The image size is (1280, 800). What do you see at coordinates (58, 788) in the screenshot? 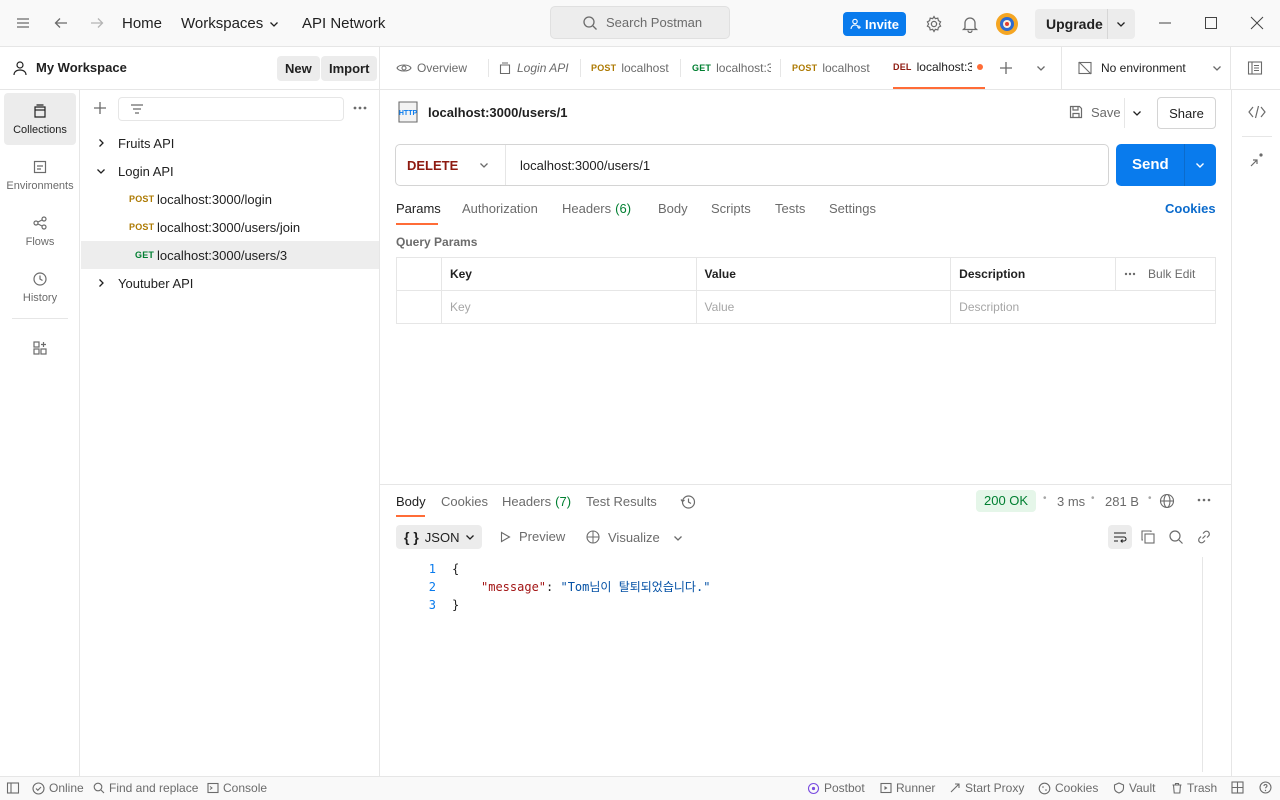
I see `online-status: Online` at bounding box center [58, 788].